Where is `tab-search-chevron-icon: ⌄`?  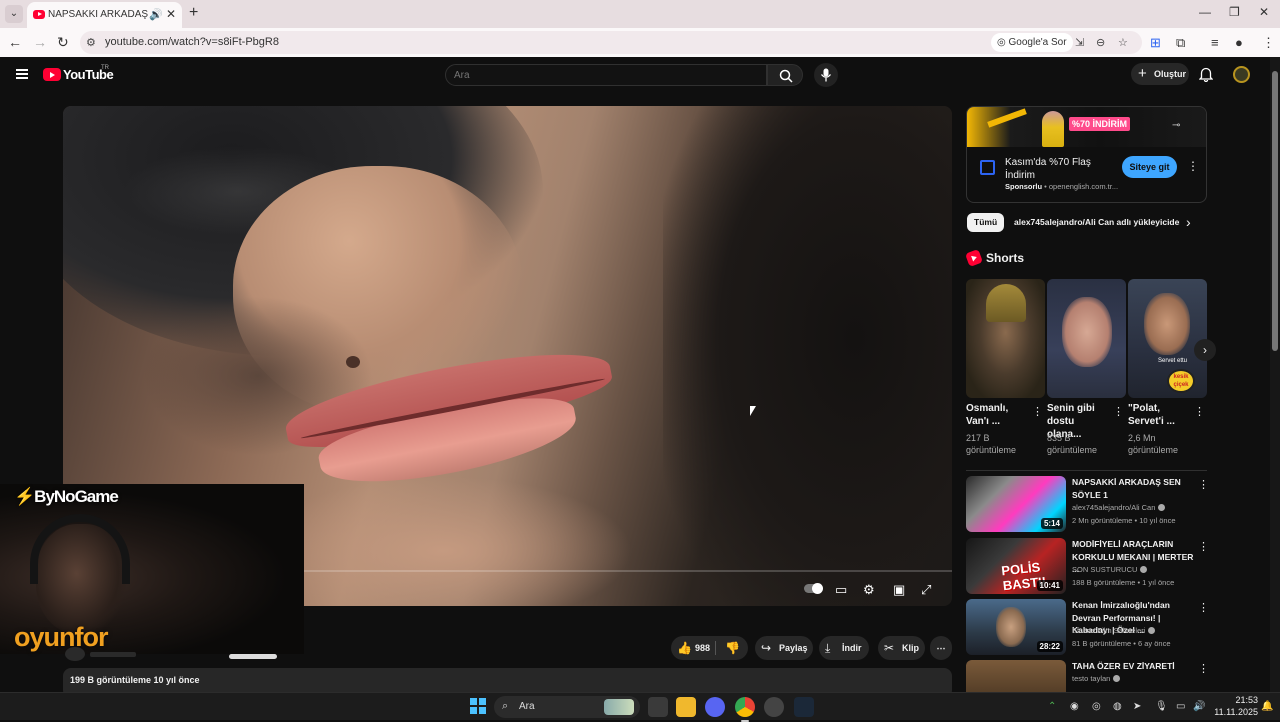
tab-search-chevron-icon: ⌄ is located at coordinates (14, 14).